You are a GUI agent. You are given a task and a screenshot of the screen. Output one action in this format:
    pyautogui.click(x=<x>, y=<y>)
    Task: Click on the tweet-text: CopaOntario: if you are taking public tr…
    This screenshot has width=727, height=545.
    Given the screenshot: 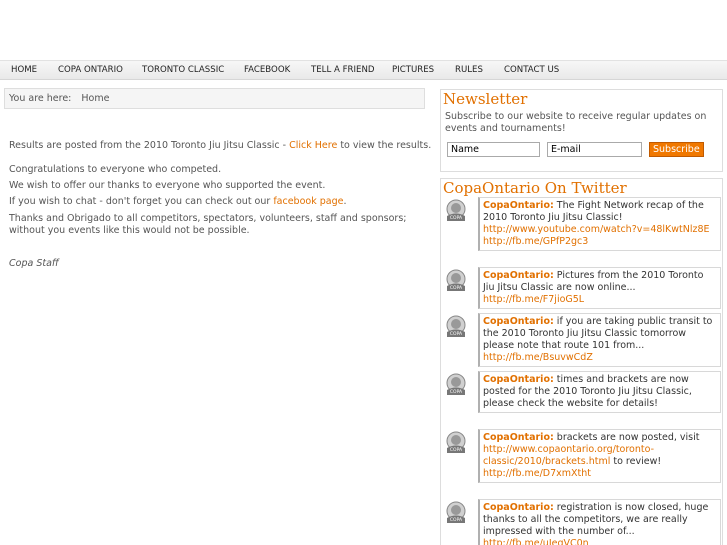 What is the action you would take?
    pyautogui.click(x=599, y=340)
    